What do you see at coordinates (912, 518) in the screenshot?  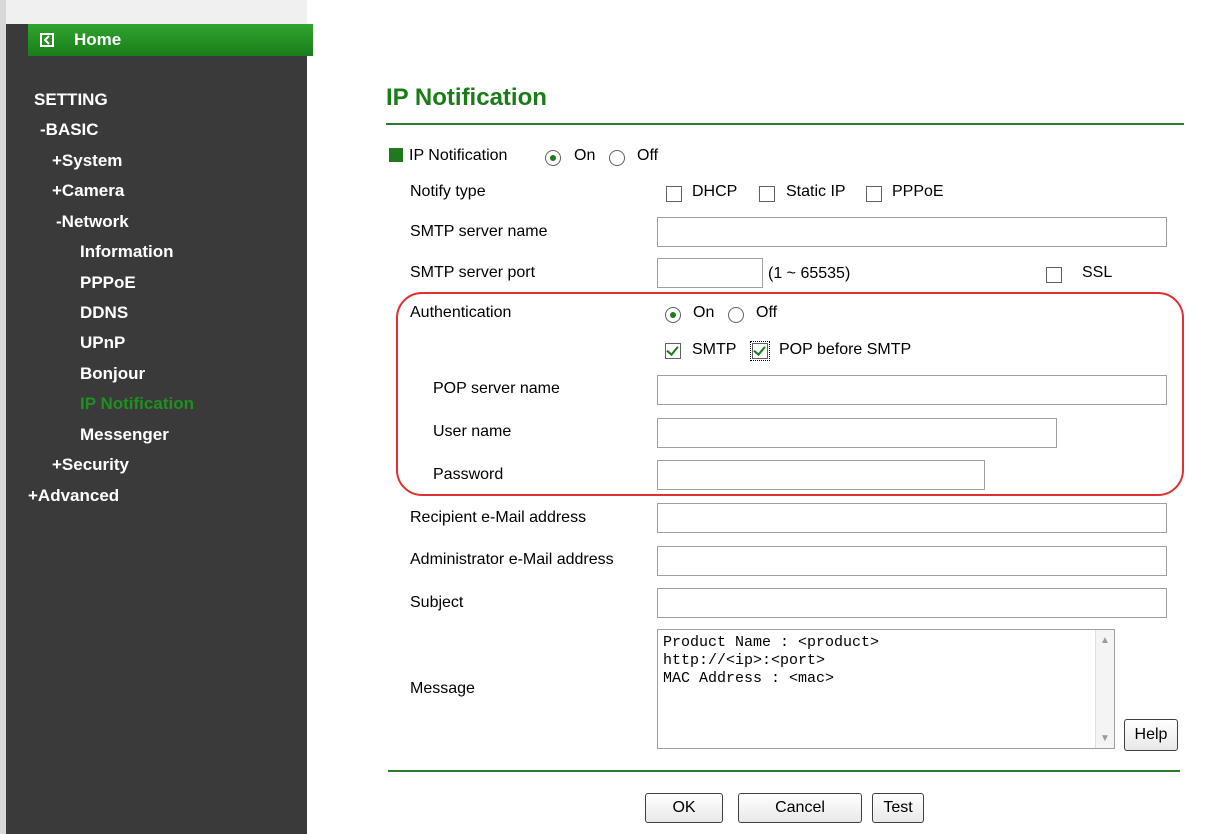 I see `recipient-email-input` at bounding box center [912, 518].